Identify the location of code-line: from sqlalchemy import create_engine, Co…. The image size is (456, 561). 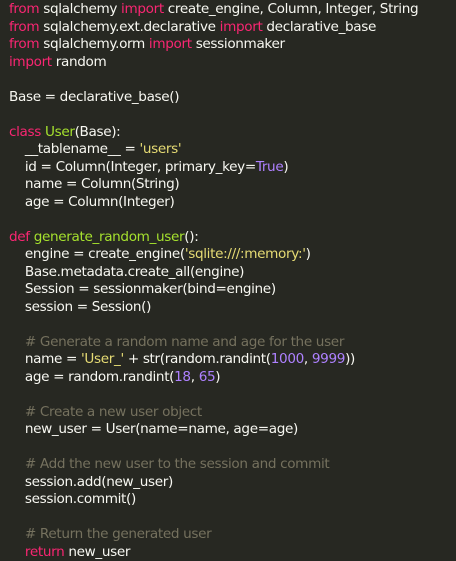
(232, 10).